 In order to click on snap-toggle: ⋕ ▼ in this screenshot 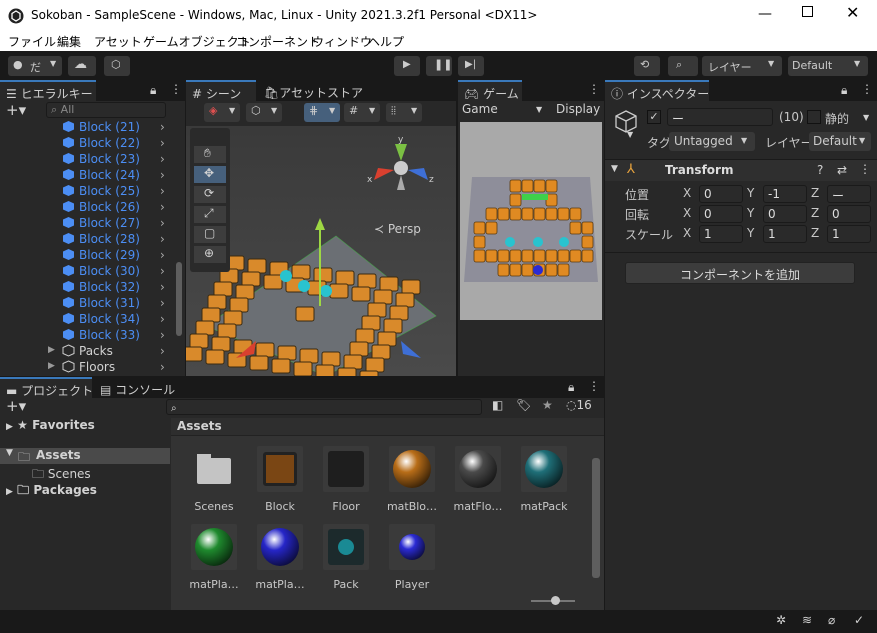, I will do `click(322, 112)`.